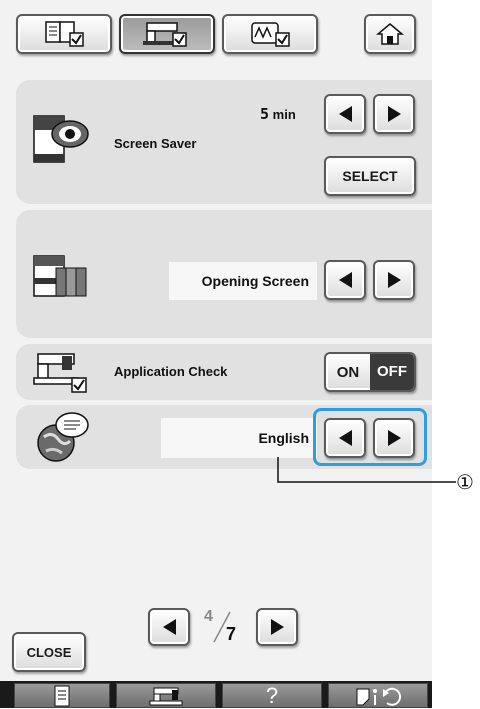 The image size is (480, 709). I want to click on tab-sewing-settings, so click(64, 34).